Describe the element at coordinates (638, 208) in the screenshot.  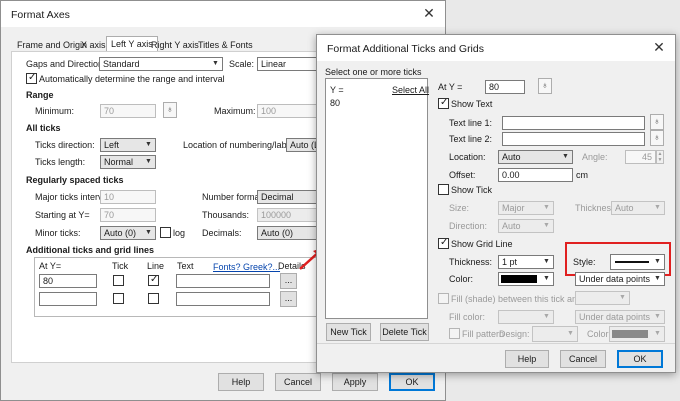
I see `tick-thickness-select: Auto ▼` at that location.